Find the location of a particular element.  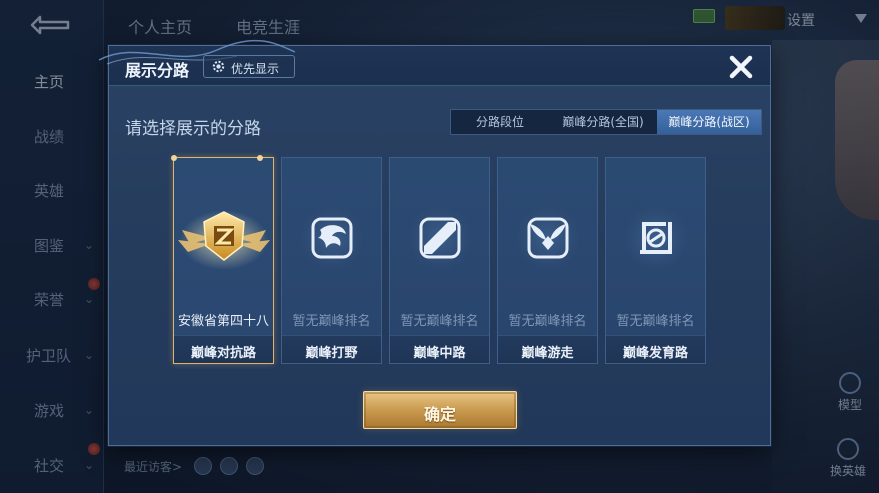

lane-card-jungle: 暂无巅峰排名 巅峰打野 is located at coordinates (331, 260).